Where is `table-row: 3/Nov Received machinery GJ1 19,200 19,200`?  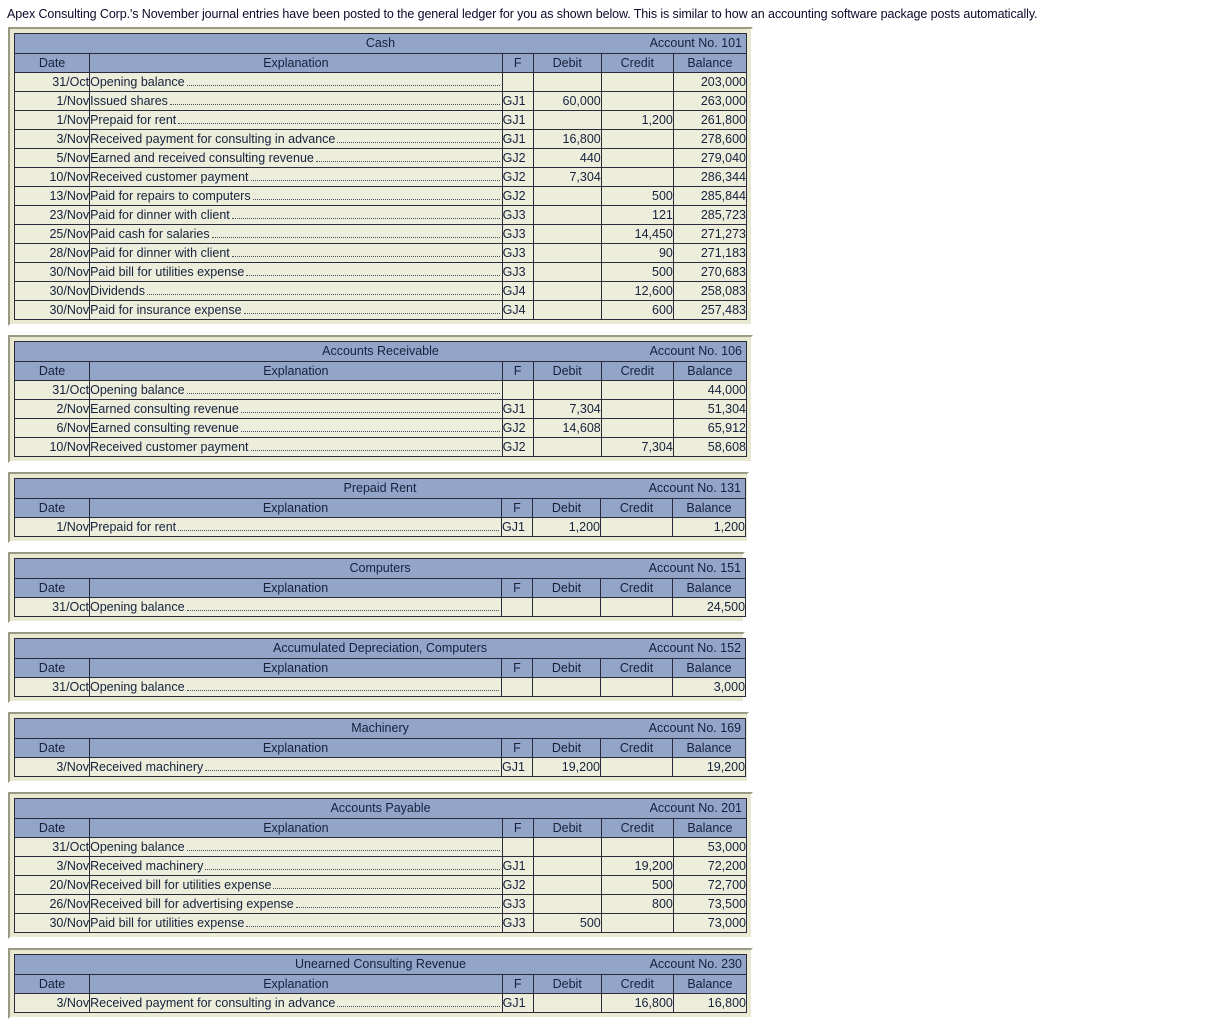
table-row: 3/Nov Received machinery GJ1 19,200 19,200 is located at coordinates (380, 767).